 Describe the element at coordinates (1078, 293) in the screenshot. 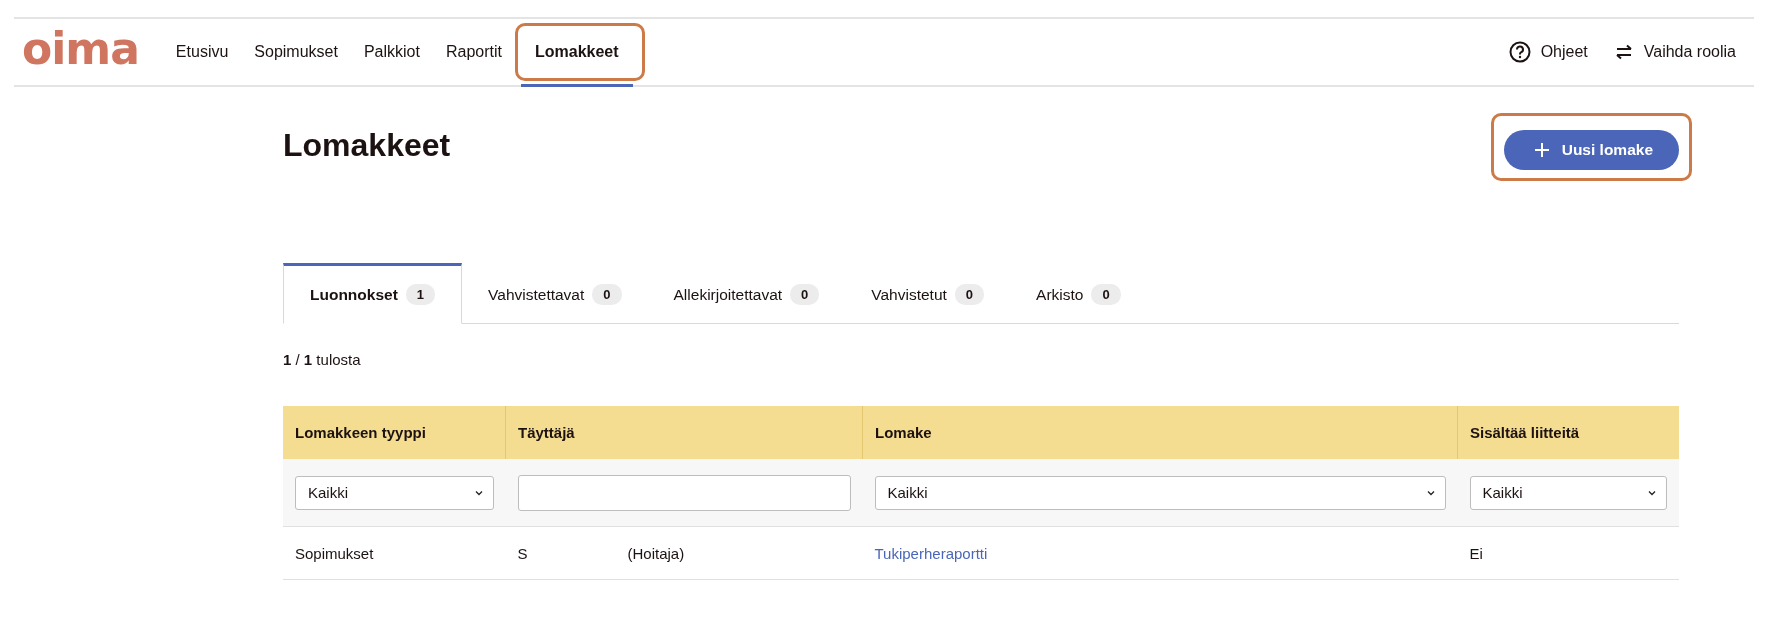

I see `tab: Arkisto 0` at that location.